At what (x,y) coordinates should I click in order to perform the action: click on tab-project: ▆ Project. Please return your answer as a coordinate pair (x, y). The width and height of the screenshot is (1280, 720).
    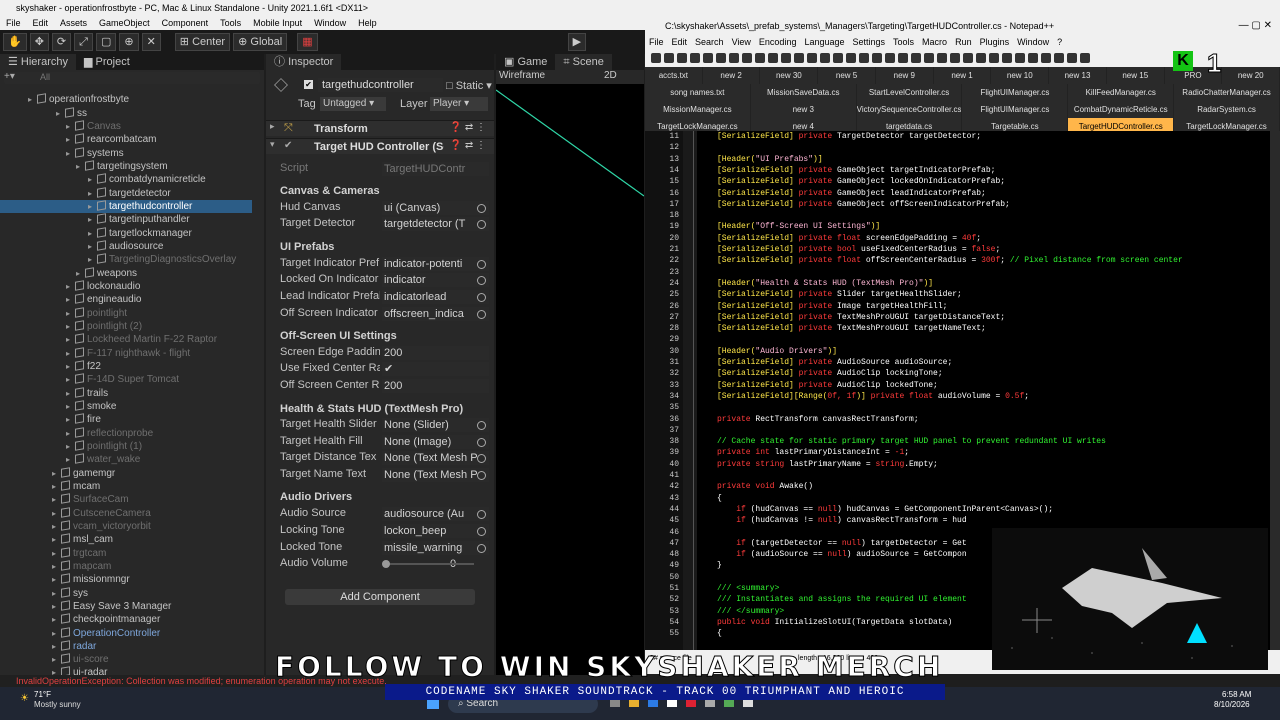
    Looking at the image, I should click on (107, 62).